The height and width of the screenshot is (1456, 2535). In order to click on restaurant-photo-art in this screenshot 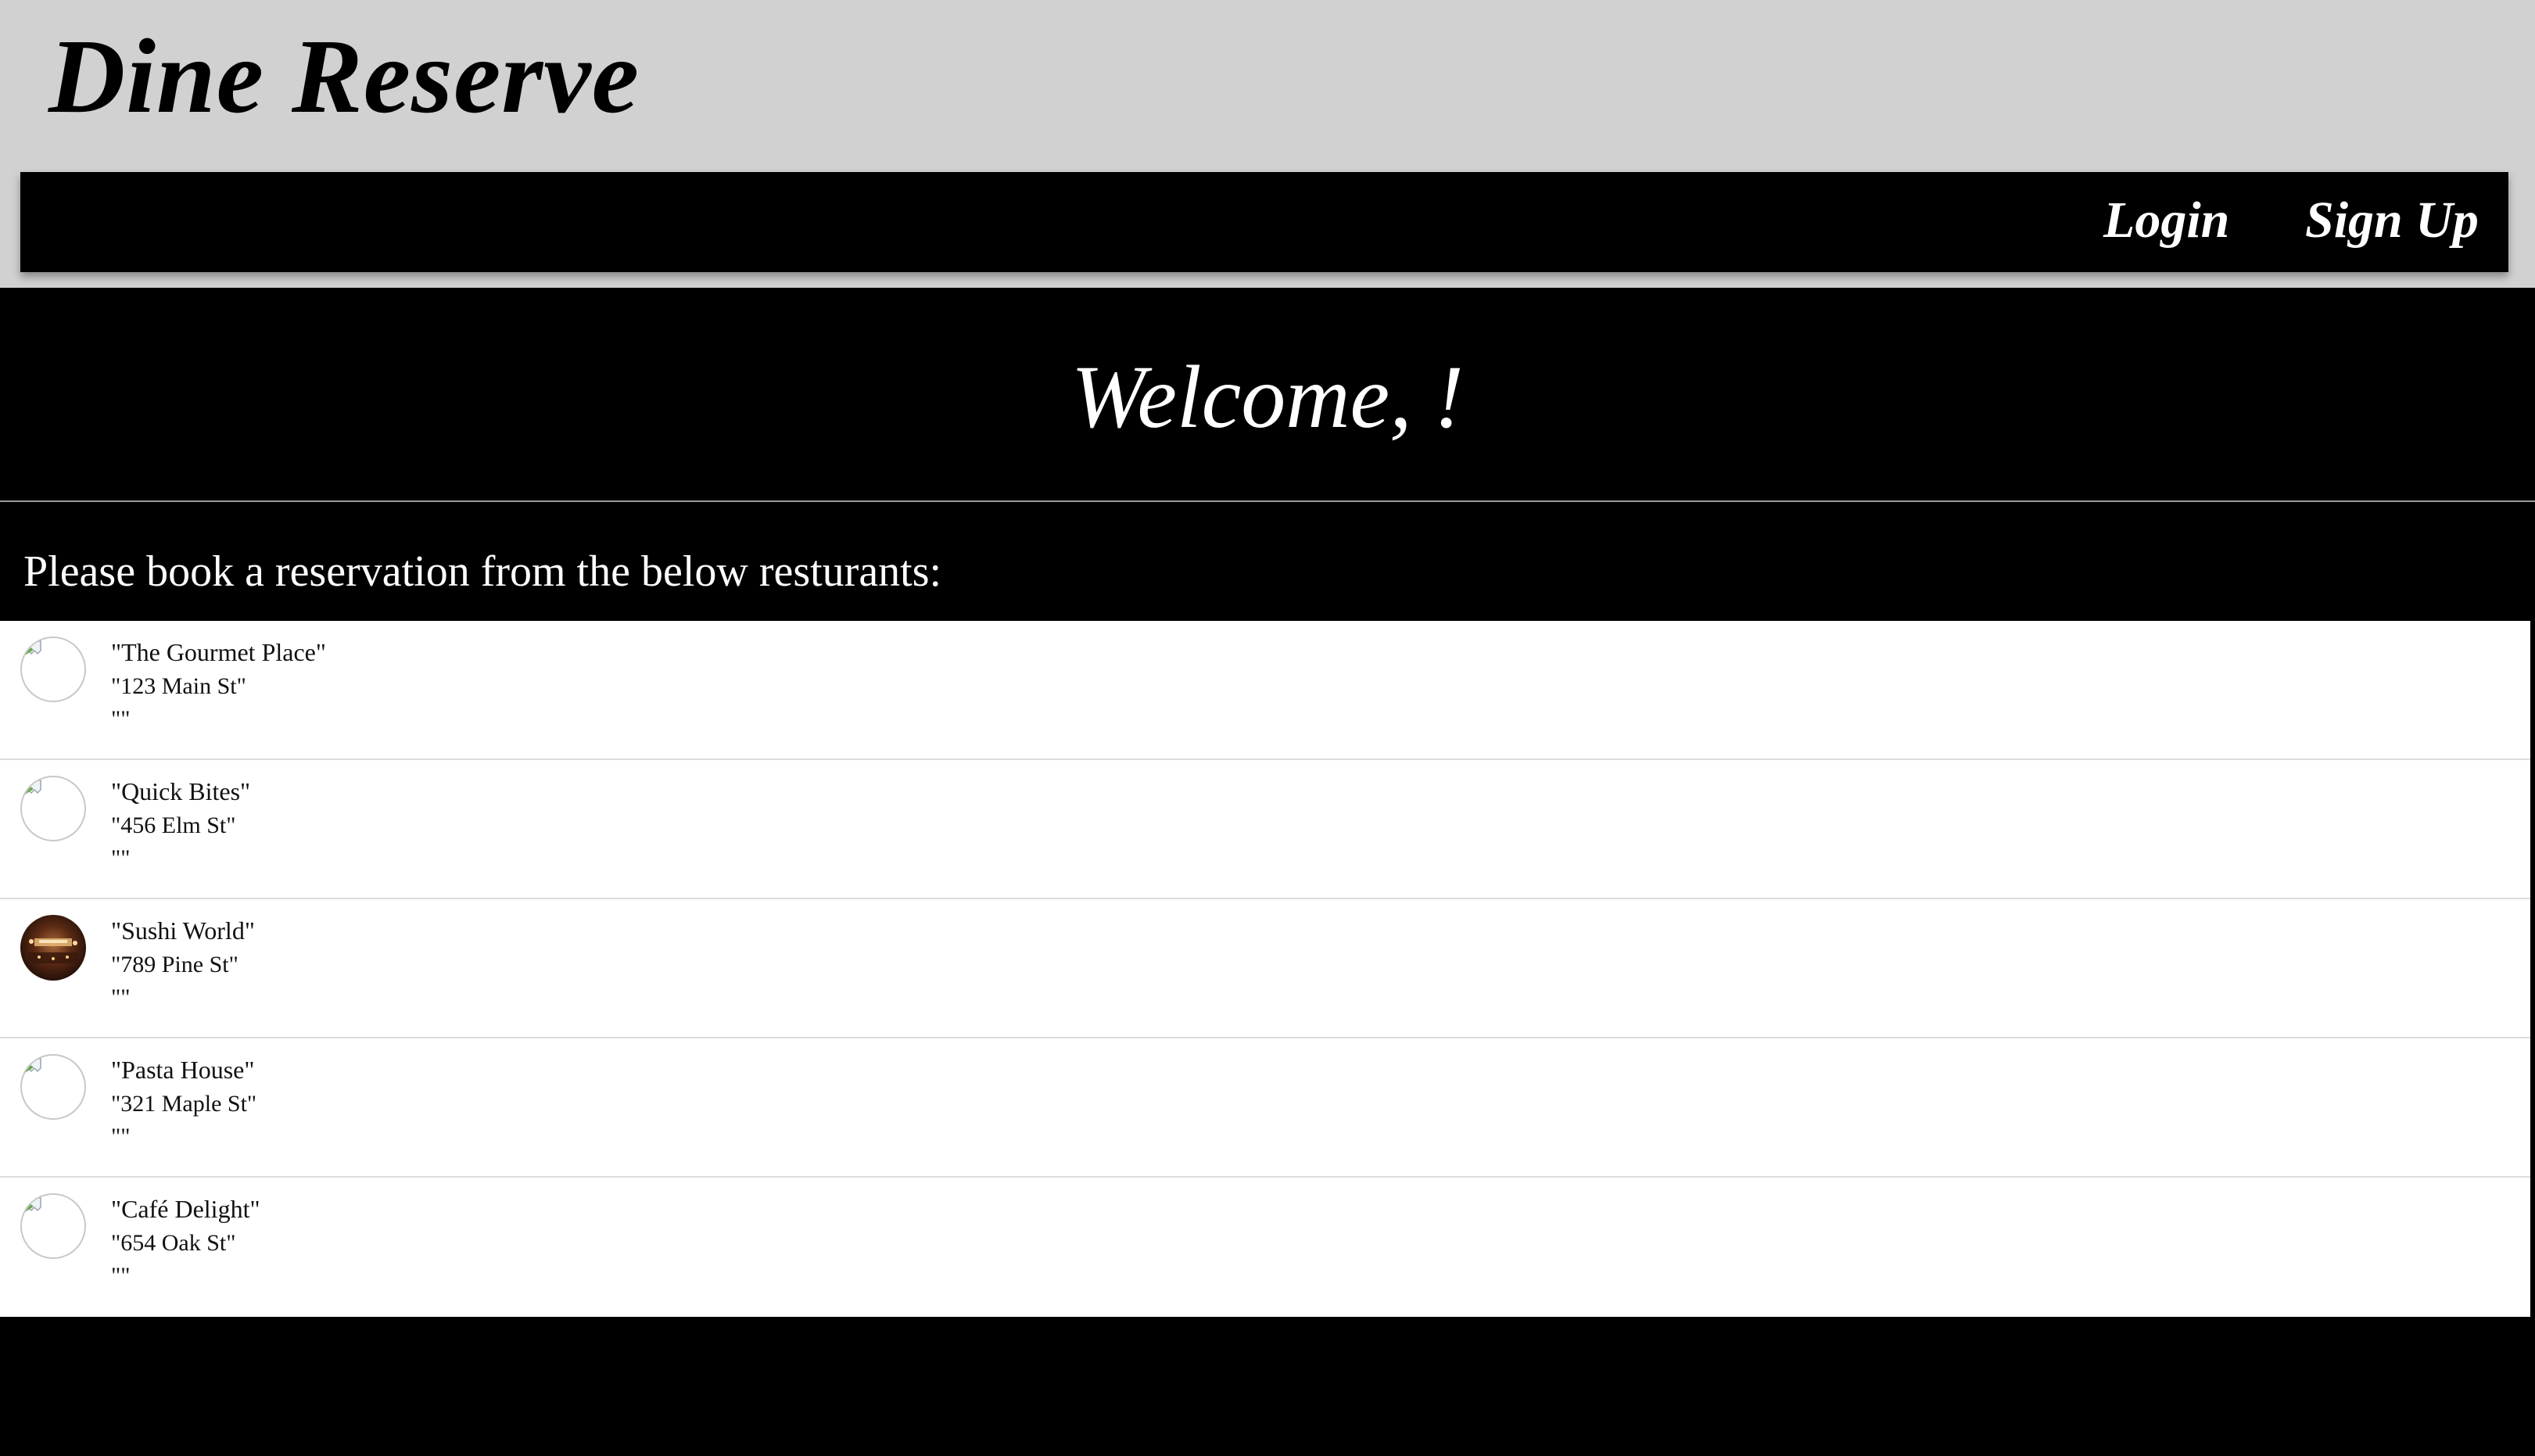, I will do `click(53, 950)`.